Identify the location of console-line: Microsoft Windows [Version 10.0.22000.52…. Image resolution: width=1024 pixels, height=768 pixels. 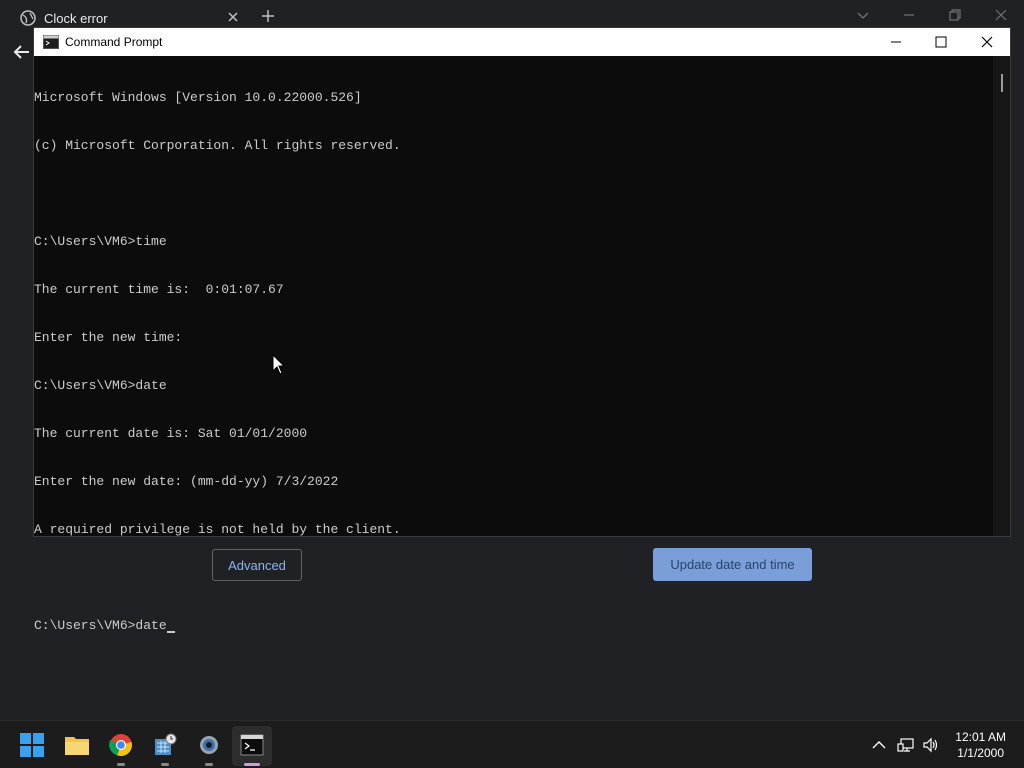
(198, 97).